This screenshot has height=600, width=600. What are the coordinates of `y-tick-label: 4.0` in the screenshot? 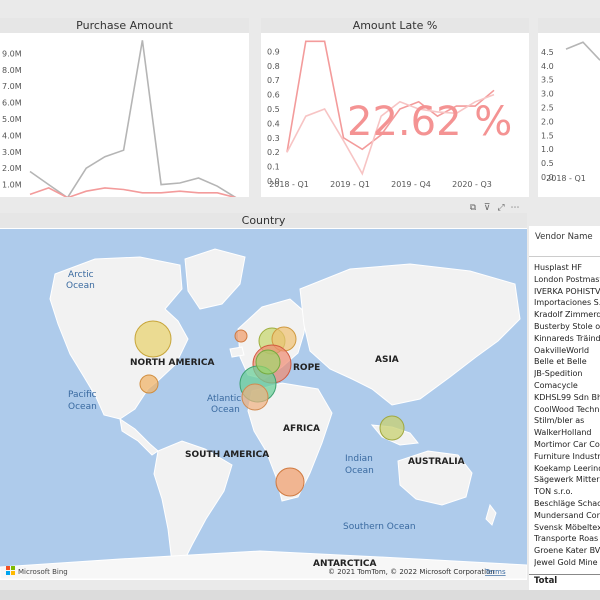 It's located at (547, 66).